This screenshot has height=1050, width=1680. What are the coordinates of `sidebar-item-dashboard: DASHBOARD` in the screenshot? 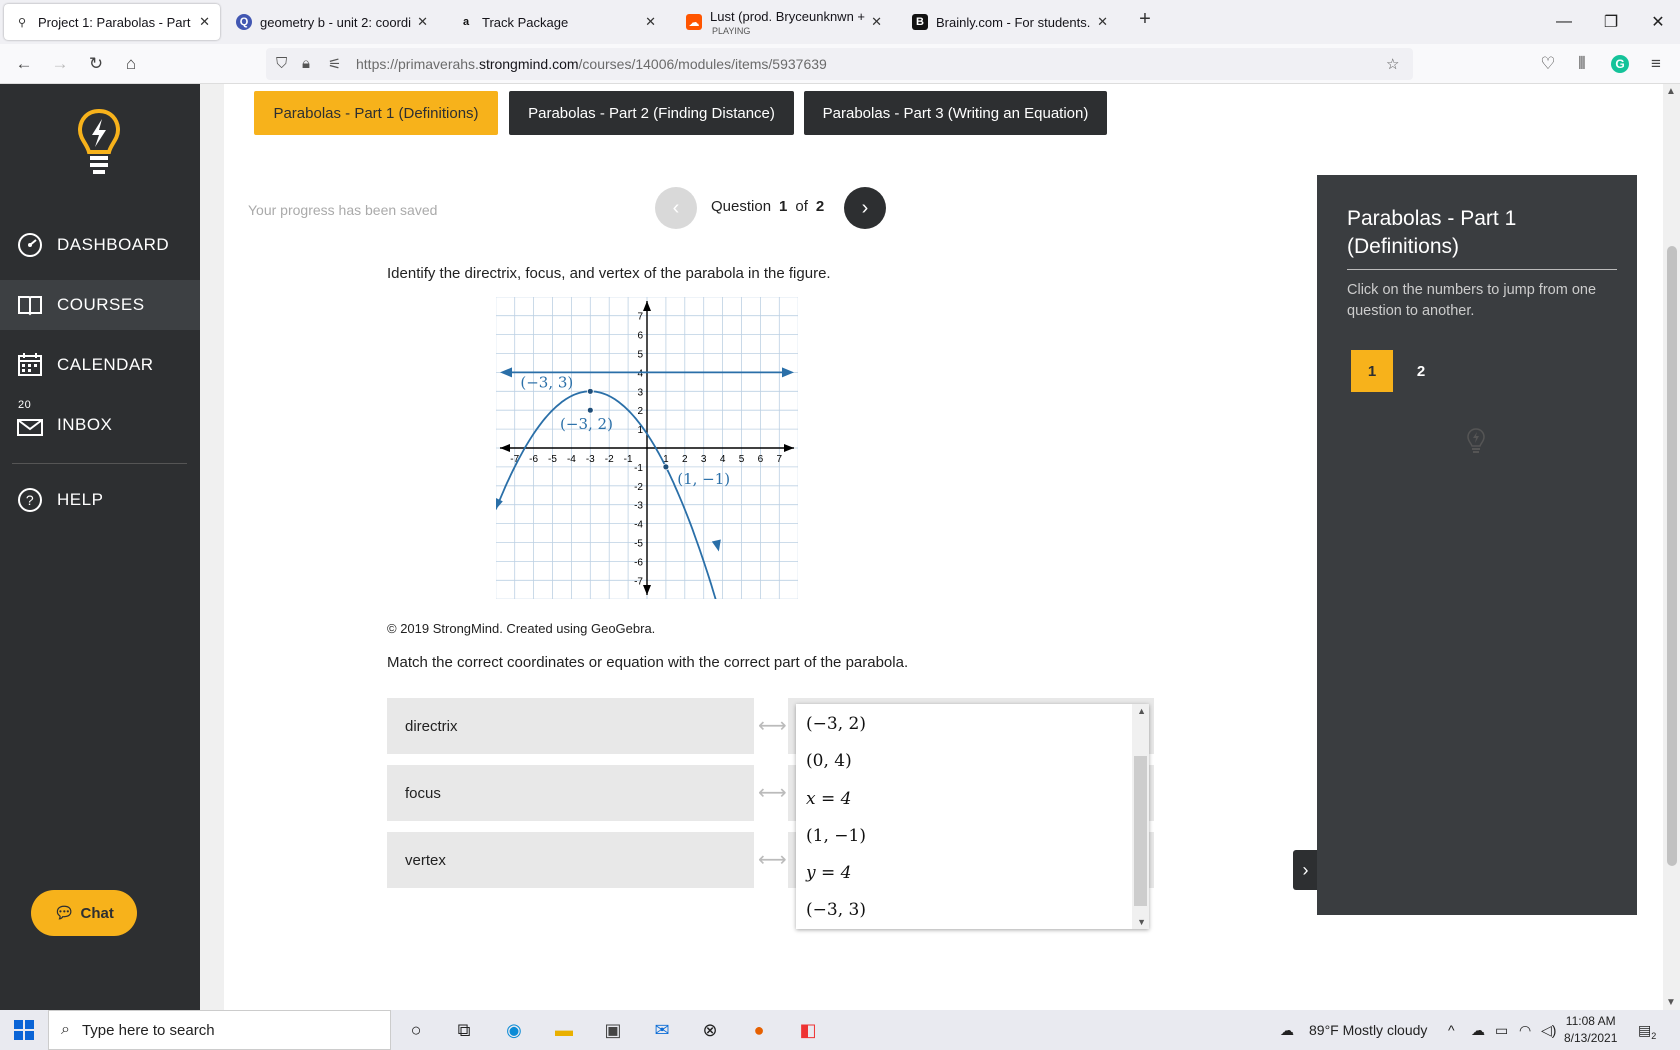 It's located at (100, 245).